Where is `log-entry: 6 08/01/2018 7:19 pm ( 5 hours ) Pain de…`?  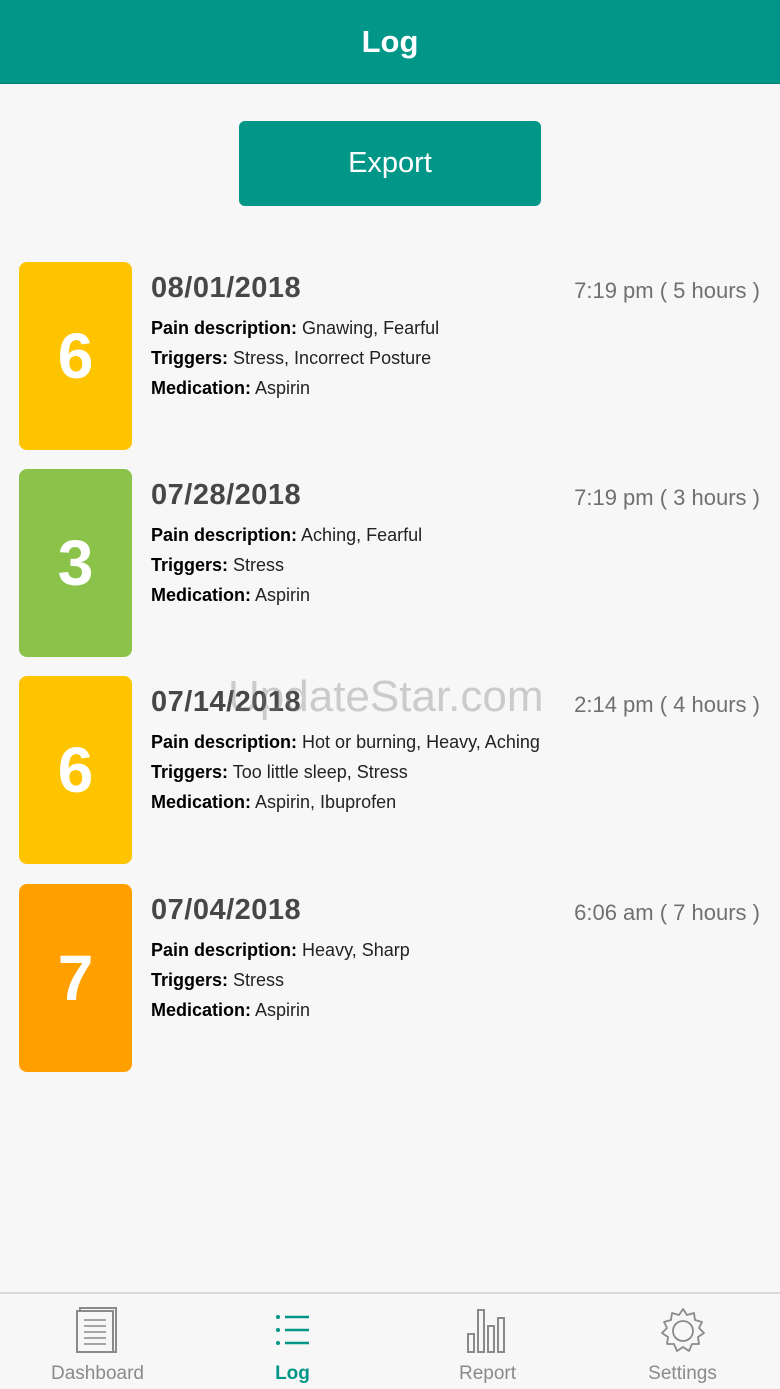
log-entry: 6 08/01/2018 7:19 pm ( 5 hours ) Pain de… is located at coordinates (390, 357).